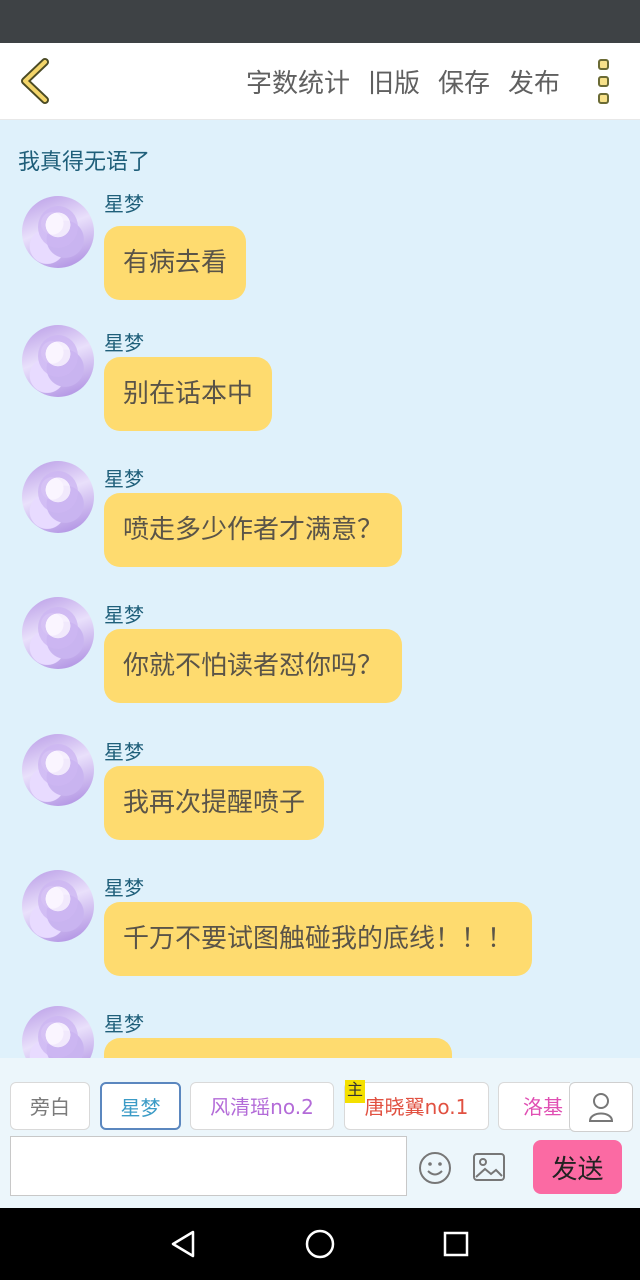 This screenshot has height=1280, width=640. I want to click on triangle-back-icon, so click(183, 1244).